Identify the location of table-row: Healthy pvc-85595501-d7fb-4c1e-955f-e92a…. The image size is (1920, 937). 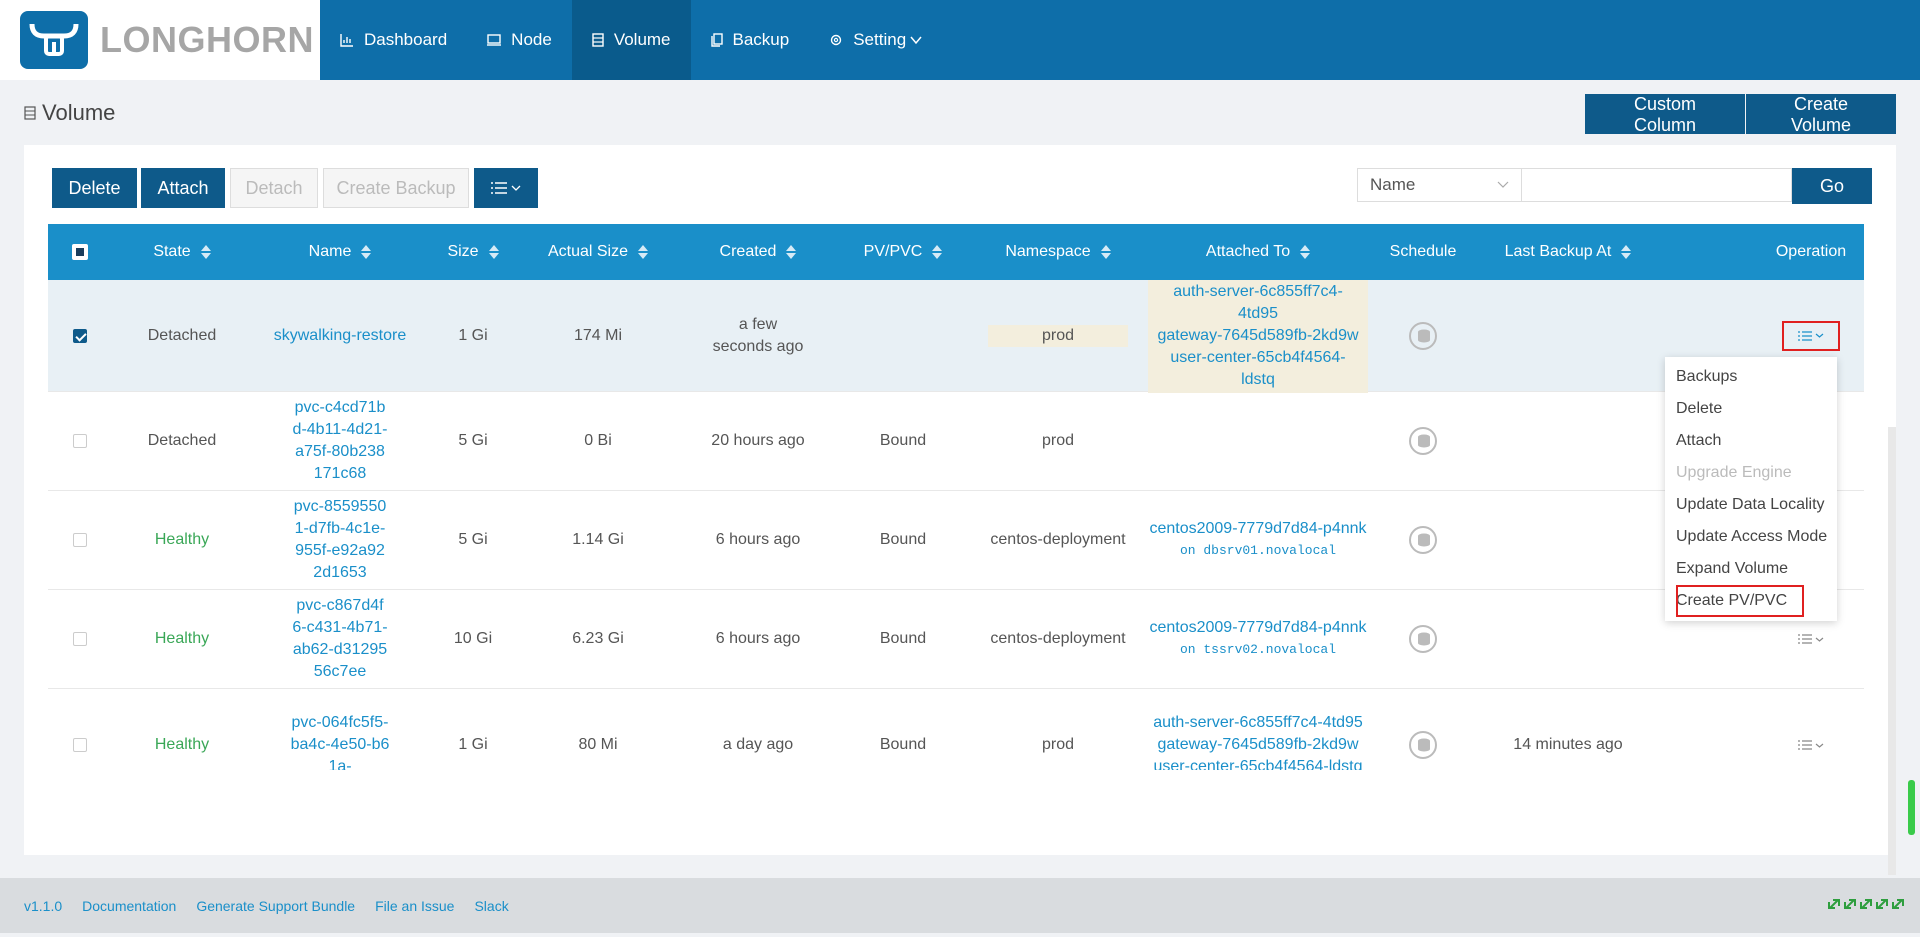
(956, 540).